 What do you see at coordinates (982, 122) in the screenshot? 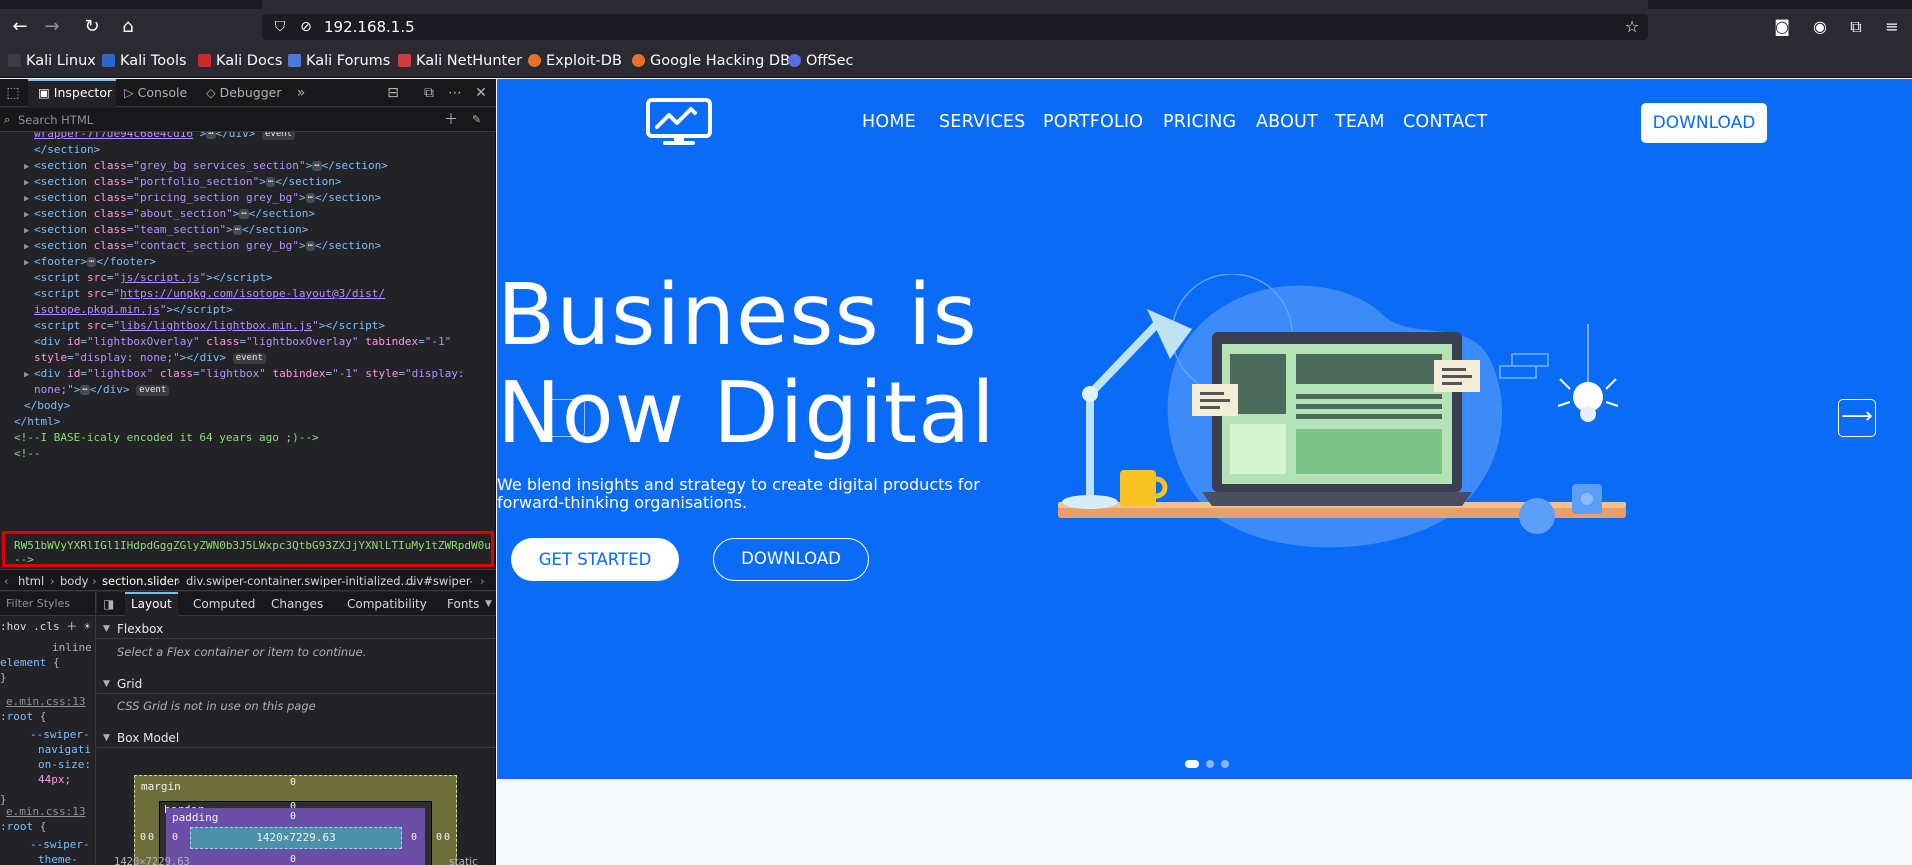
I see `nav-services: SERVICES` at bounding box center [982, 122].